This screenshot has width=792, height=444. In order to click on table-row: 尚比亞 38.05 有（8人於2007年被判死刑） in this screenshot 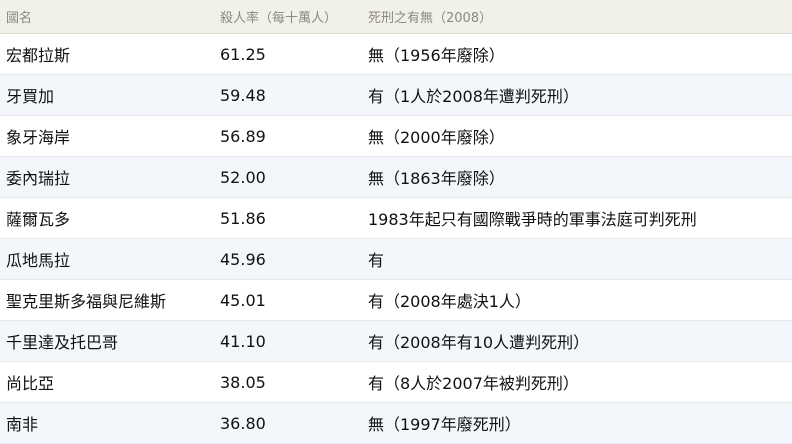, I will do `click(396, 382)`.